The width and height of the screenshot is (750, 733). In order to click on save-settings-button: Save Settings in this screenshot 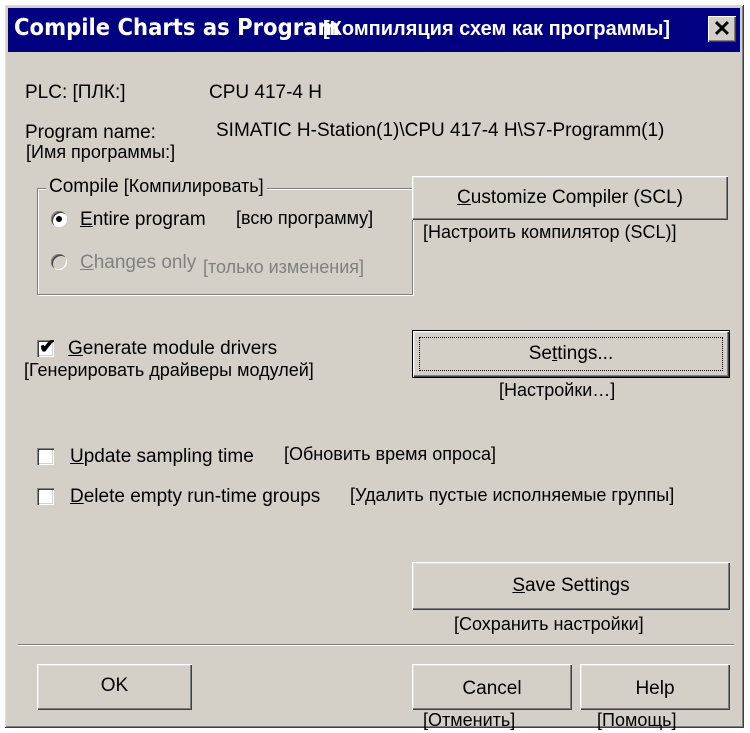, I will do `click(571, 586)`.